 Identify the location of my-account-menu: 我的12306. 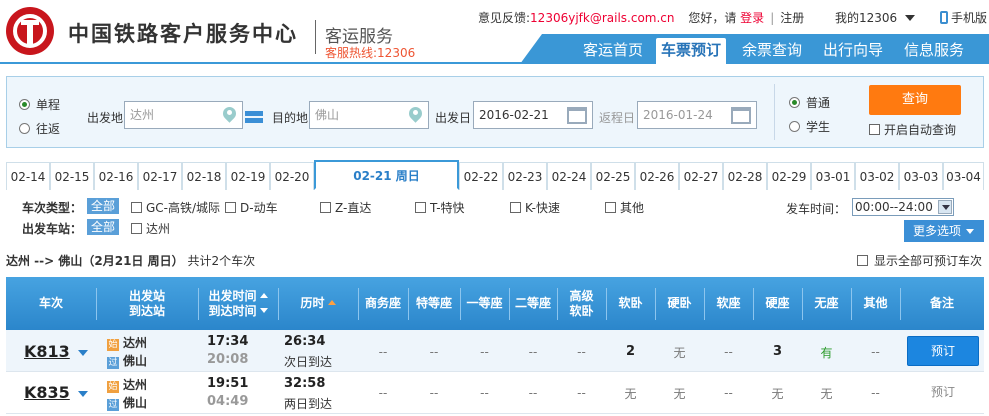
(875, 17).